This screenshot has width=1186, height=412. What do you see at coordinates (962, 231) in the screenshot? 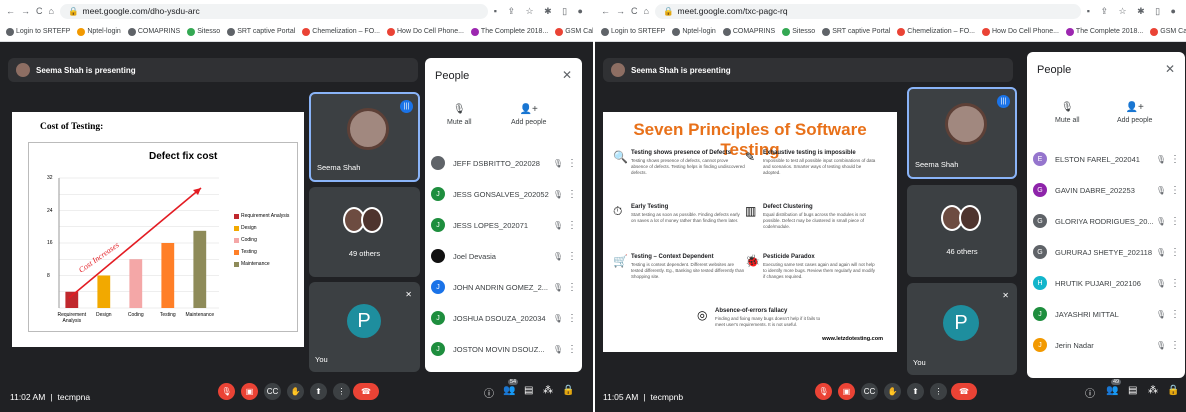
I see `others-tile: 46 others` at bounding box center [962, 231].